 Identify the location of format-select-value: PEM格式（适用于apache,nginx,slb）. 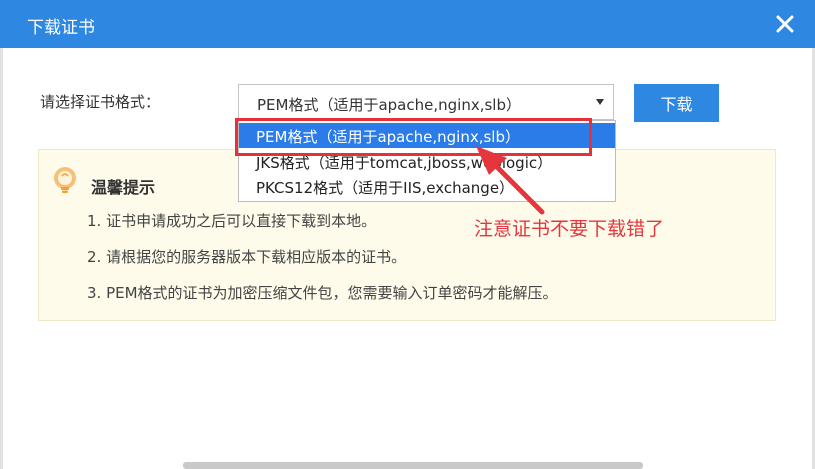
(389, 105).